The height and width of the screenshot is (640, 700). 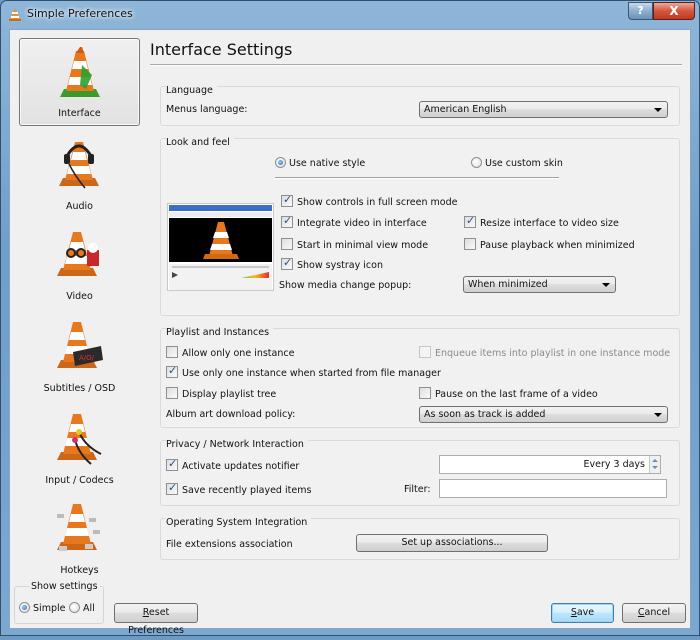 I want to click on native-style-indicator, so click(x=280, y=162).